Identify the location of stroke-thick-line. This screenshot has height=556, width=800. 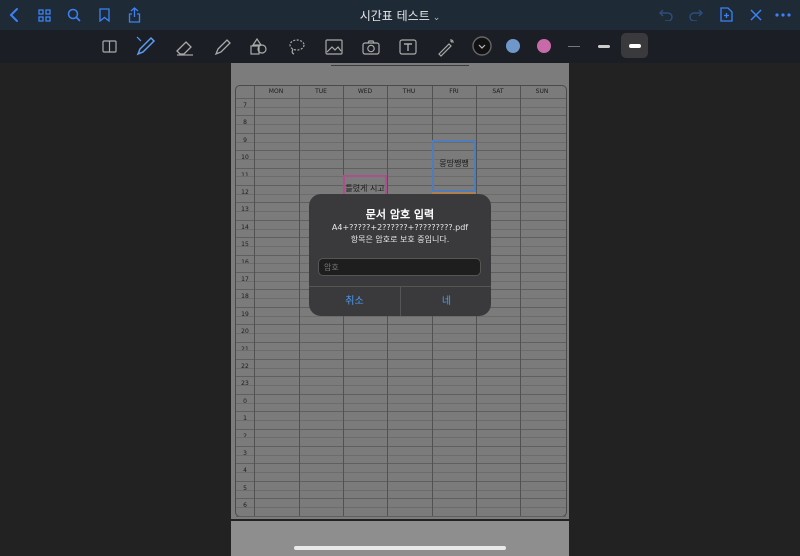
(634, 45).